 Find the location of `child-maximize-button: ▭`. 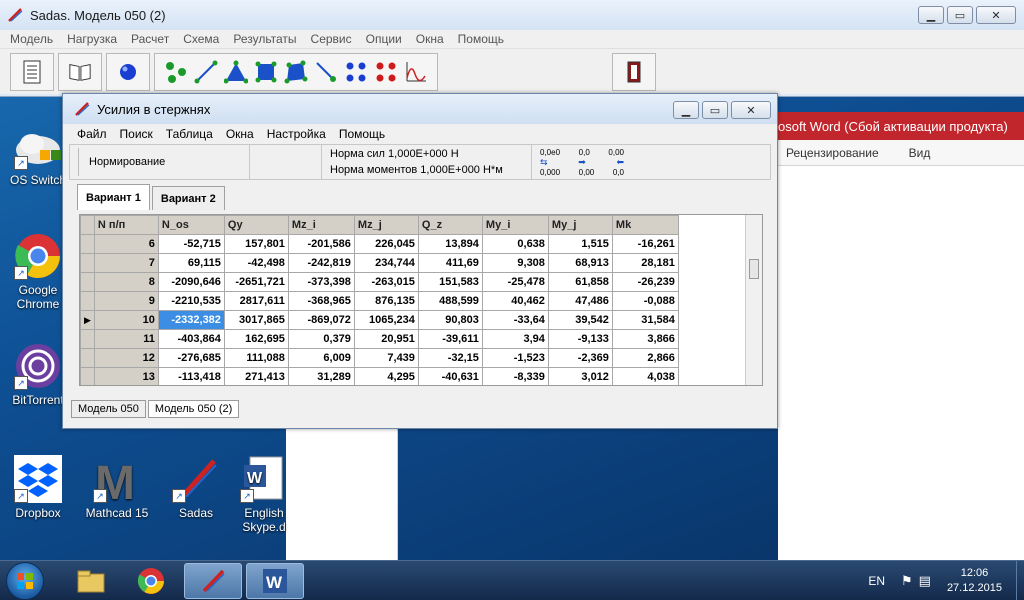

child-maximize-button: ▭ is located at coordinates (715, 110).